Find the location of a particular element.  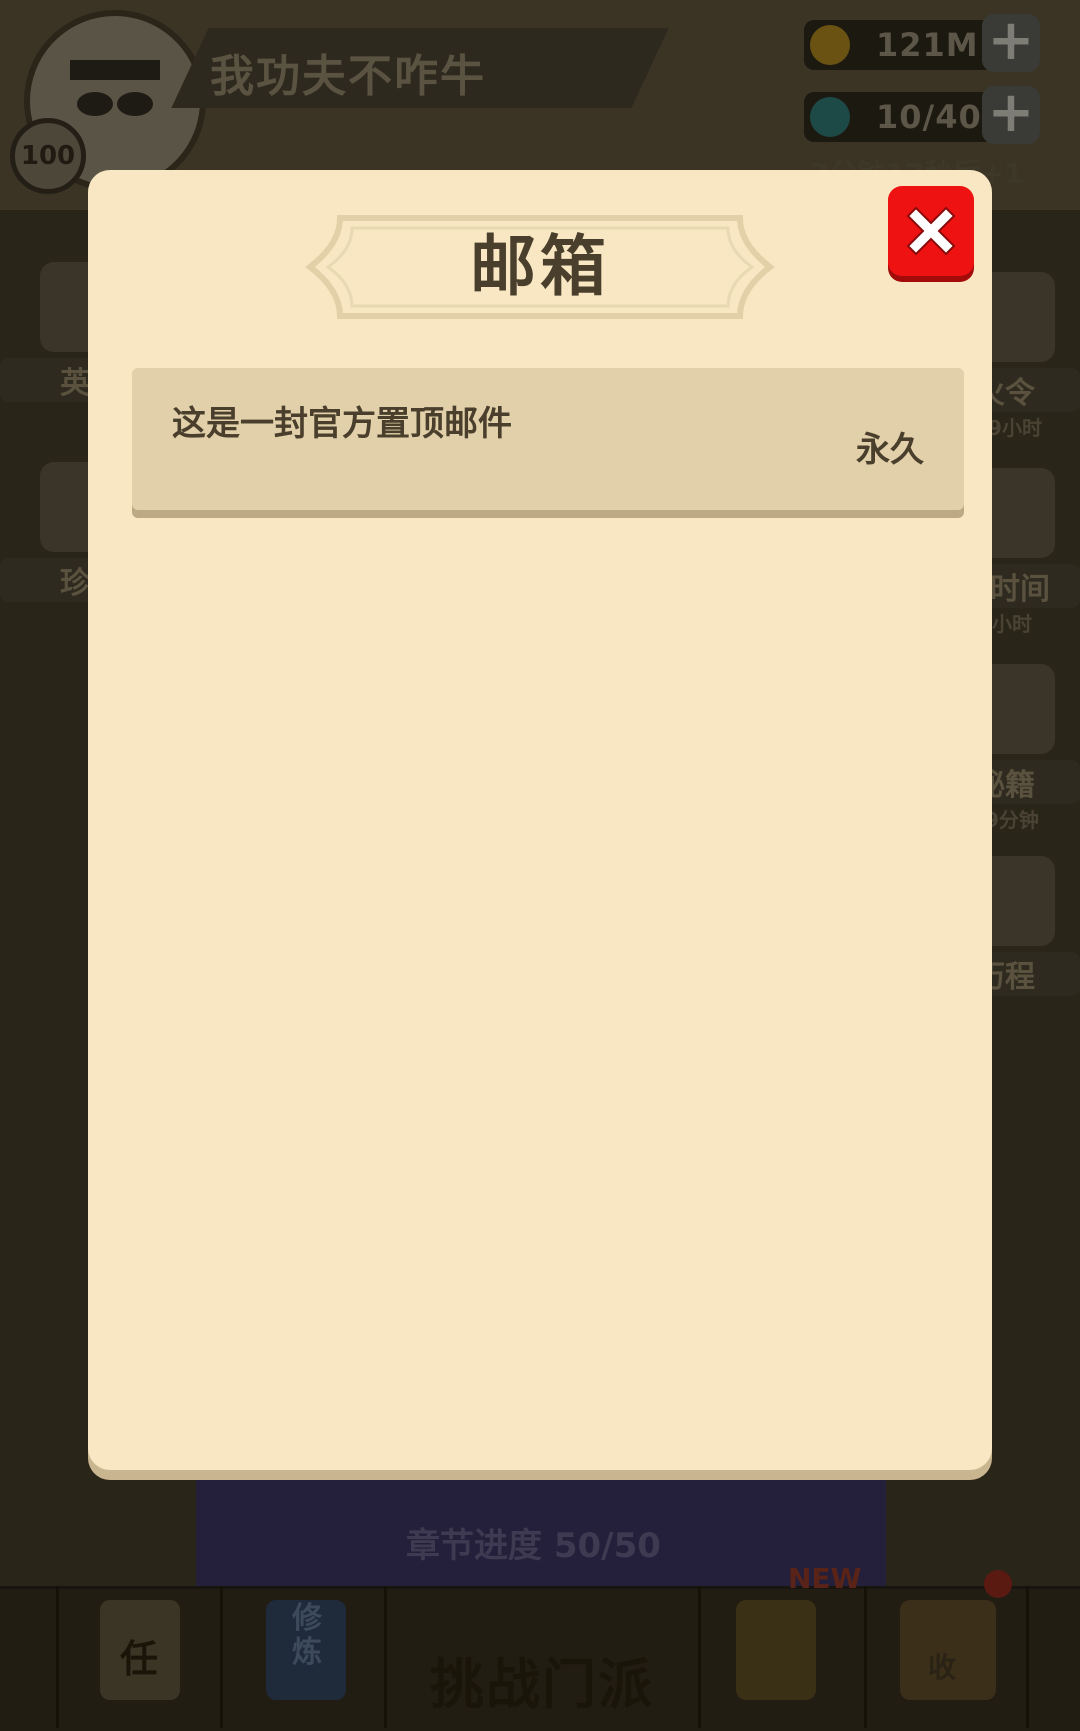

mail-subject: 这是一封官方置顶邮件 is located at coordinates (342, 424).